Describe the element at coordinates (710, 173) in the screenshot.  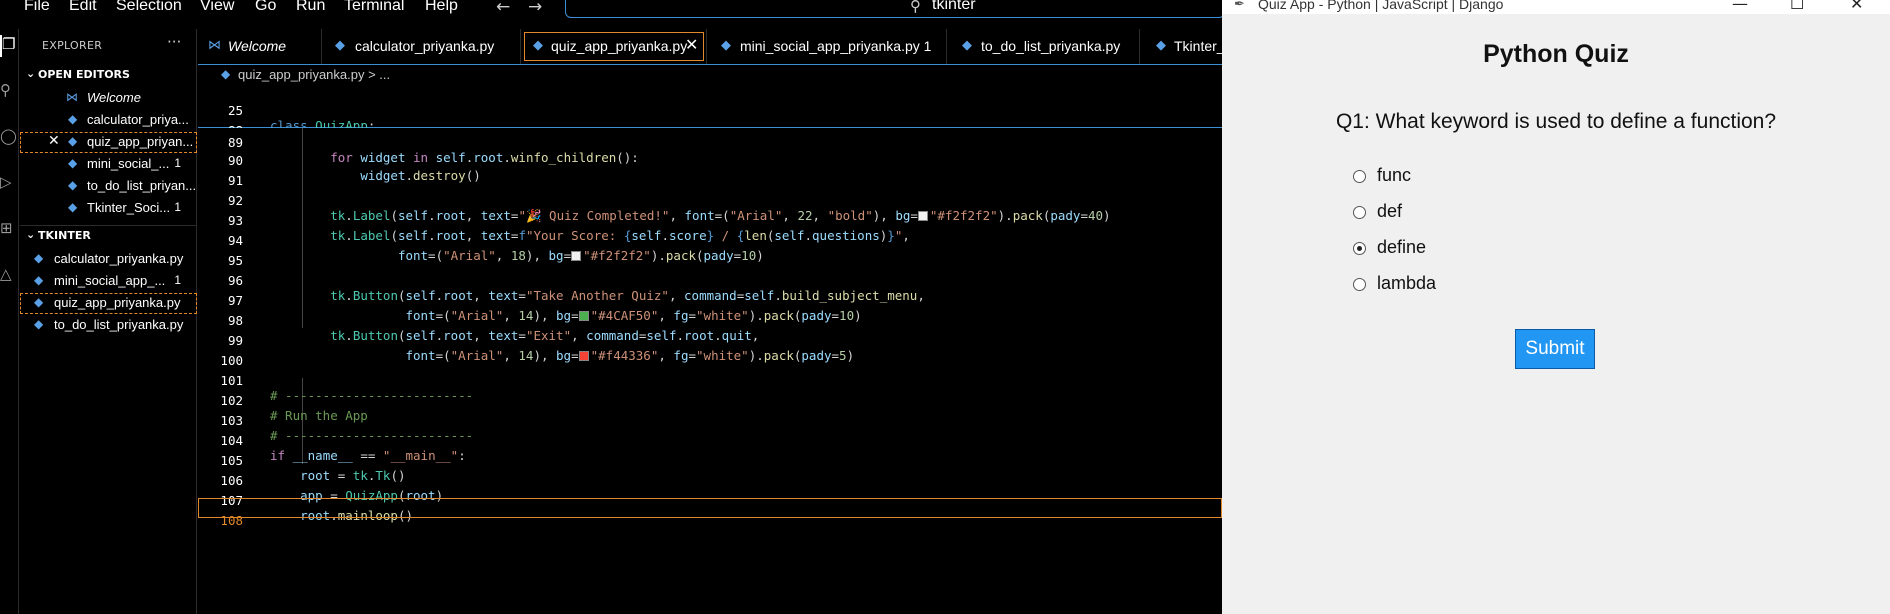
I see `code-line: 91` at that location.